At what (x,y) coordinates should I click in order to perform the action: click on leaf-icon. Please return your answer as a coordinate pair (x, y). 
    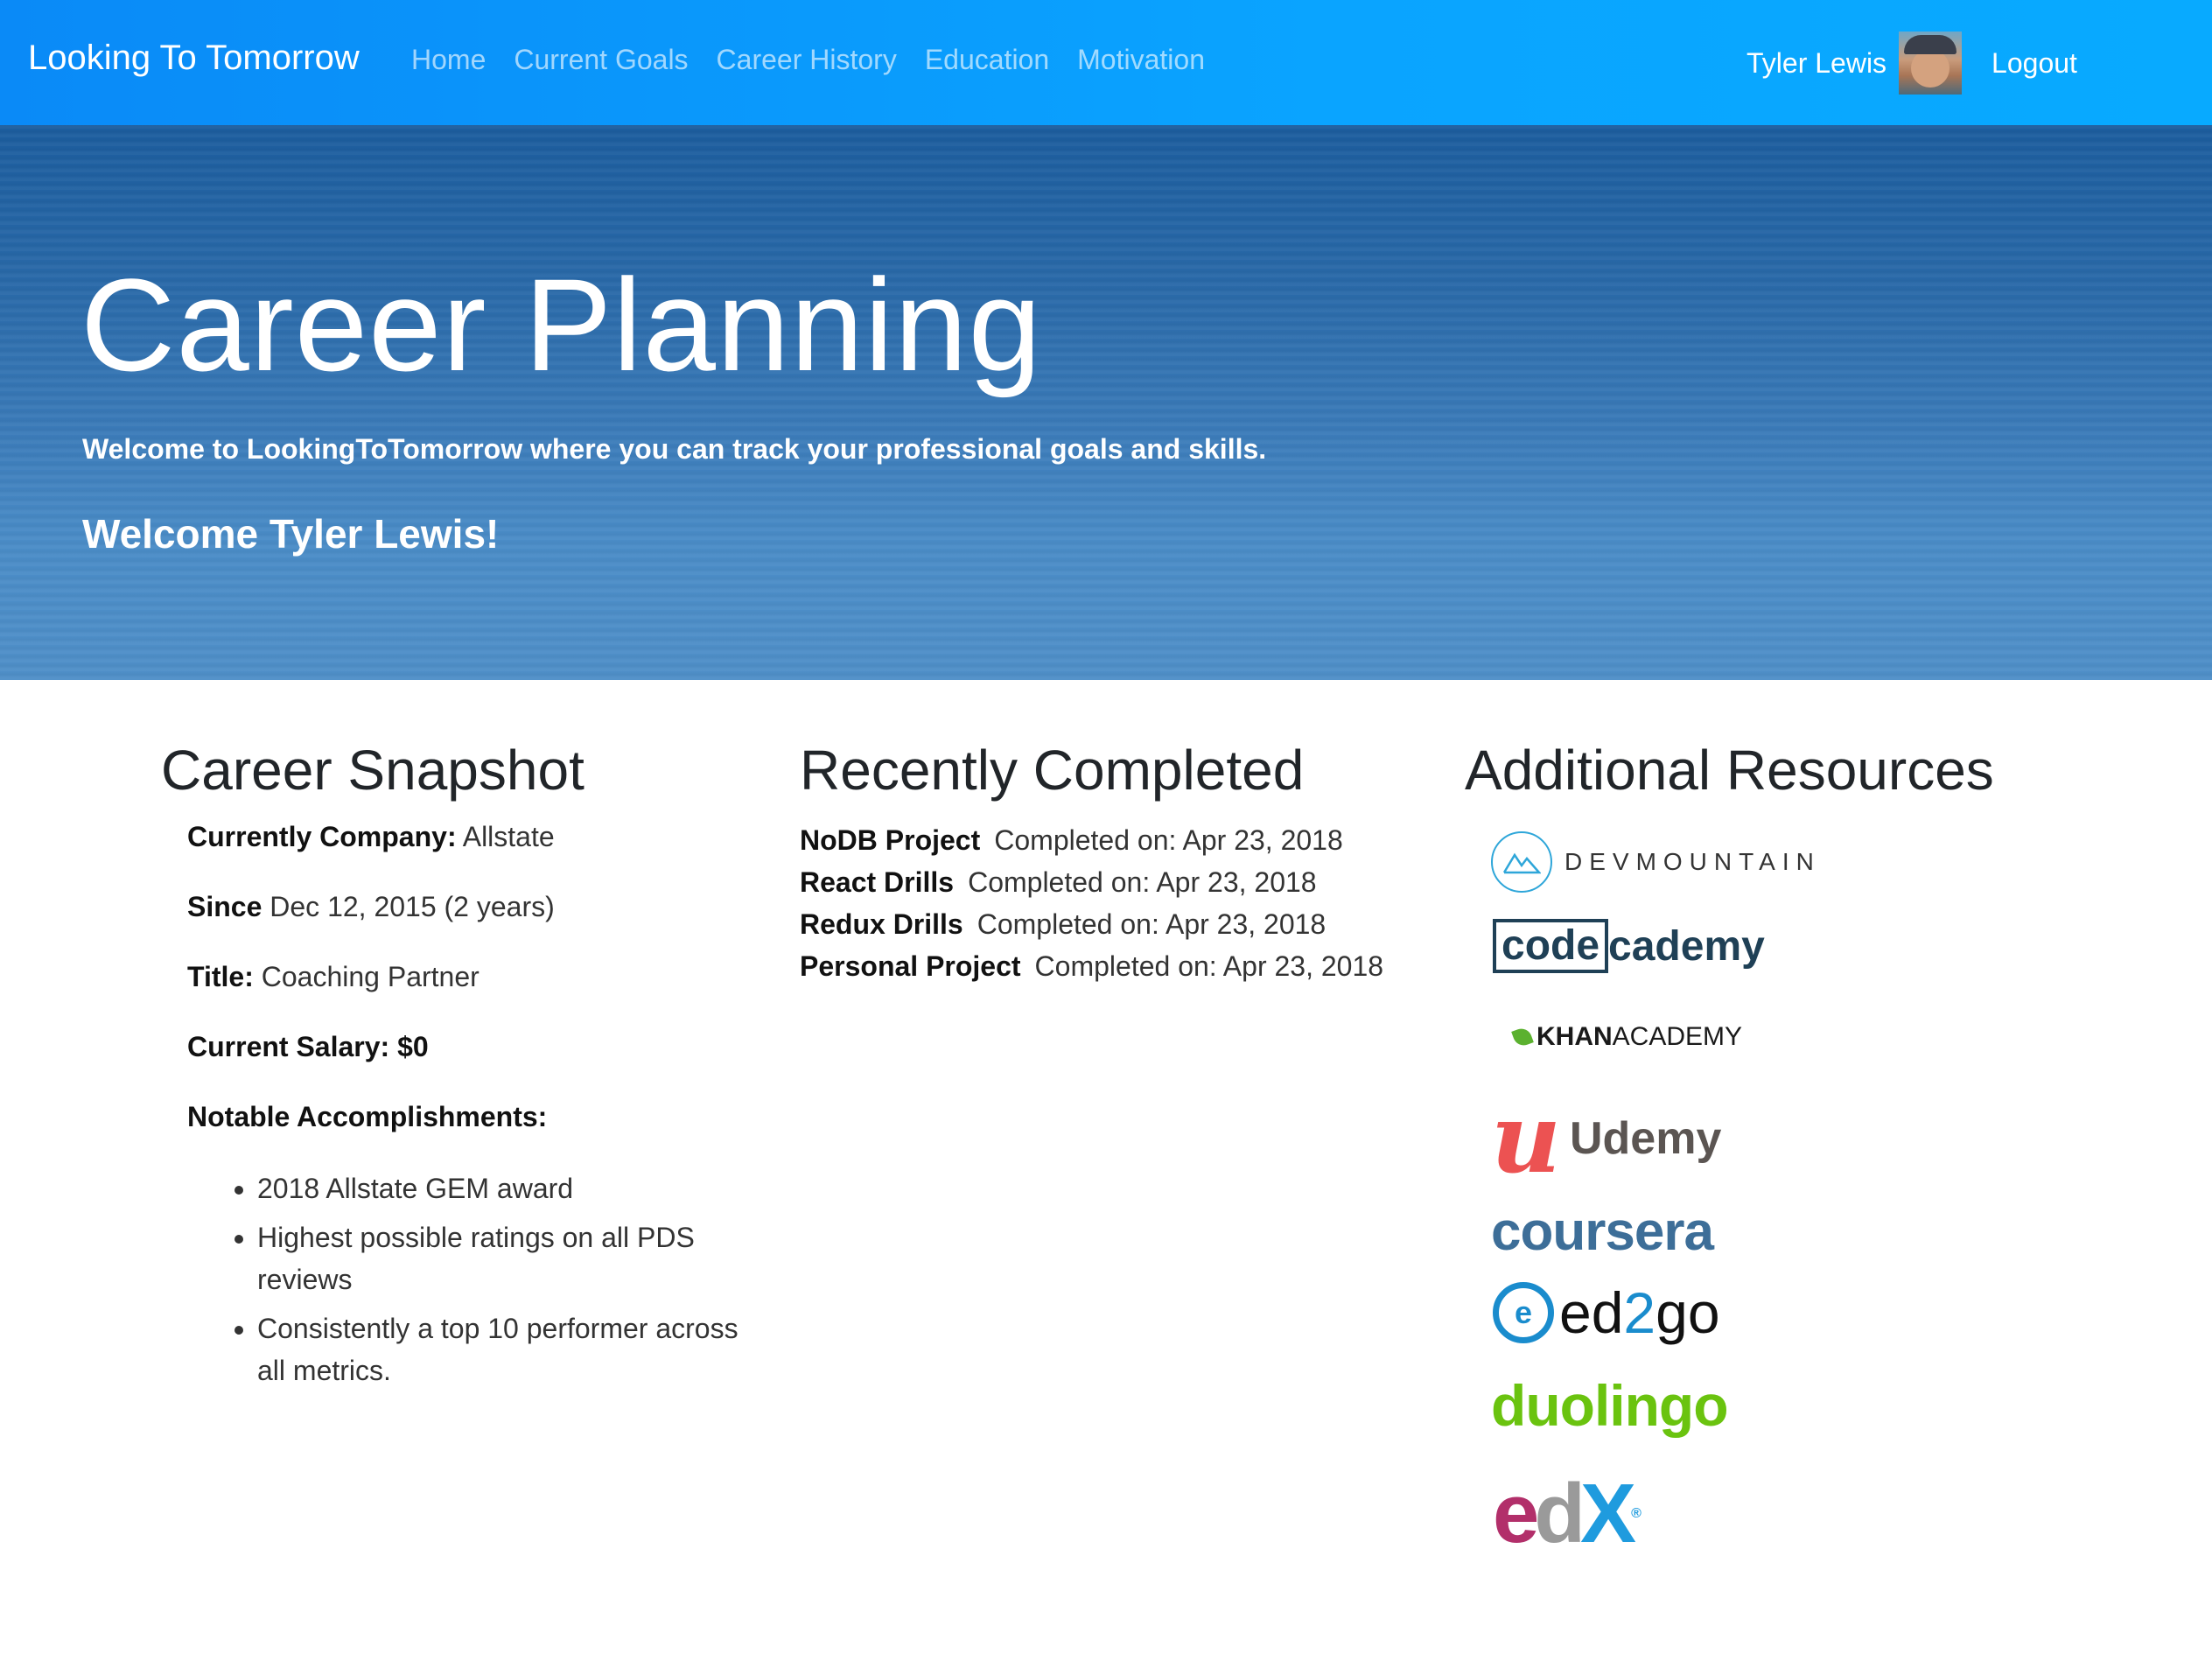
    Looking at the image, I should click on (1522, 1037).